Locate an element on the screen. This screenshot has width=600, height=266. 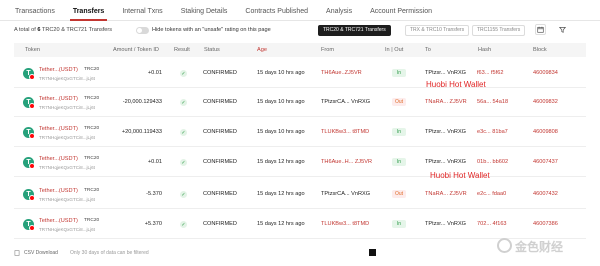
tab-account-permission: Account Permission is located at coordinates (401, 14).